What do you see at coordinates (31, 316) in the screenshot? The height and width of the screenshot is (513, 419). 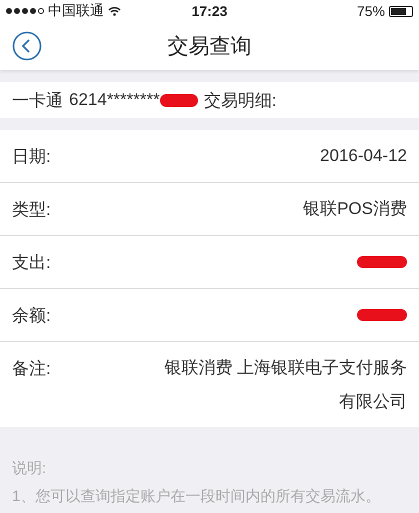 I see `field-label: 余额:` at bounding box center [31, 316].